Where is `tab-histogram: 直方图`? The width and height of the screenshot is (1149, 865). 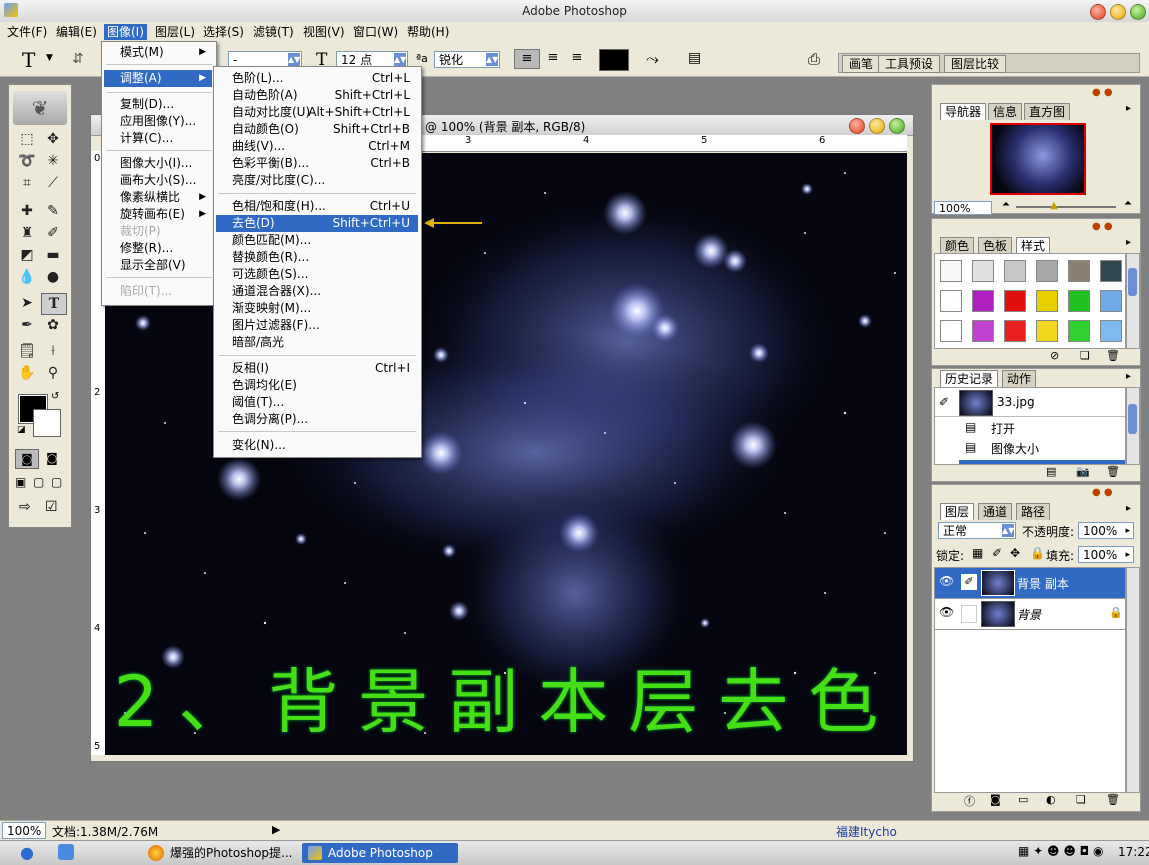
tab-histogram: 直方图 is located at coordinates (1047, 111).